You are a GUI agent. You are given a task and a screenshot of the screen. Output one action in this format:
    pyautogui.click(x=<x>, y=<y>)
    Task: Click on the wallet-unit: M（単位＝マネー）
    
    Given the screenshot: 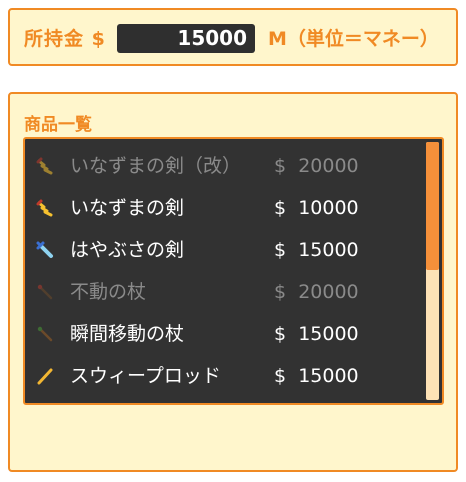 What is the action you would take?
    pyautogui.click(x=353, y=39)
    